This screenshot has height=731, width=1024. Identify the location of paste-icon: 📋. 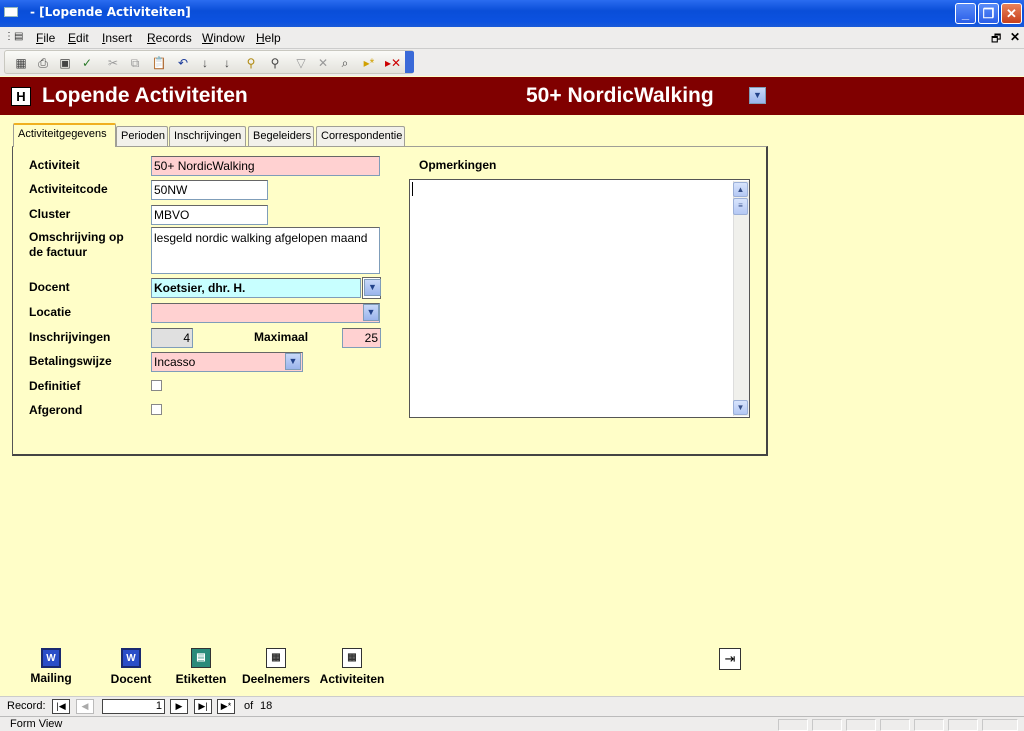
(159, 63).